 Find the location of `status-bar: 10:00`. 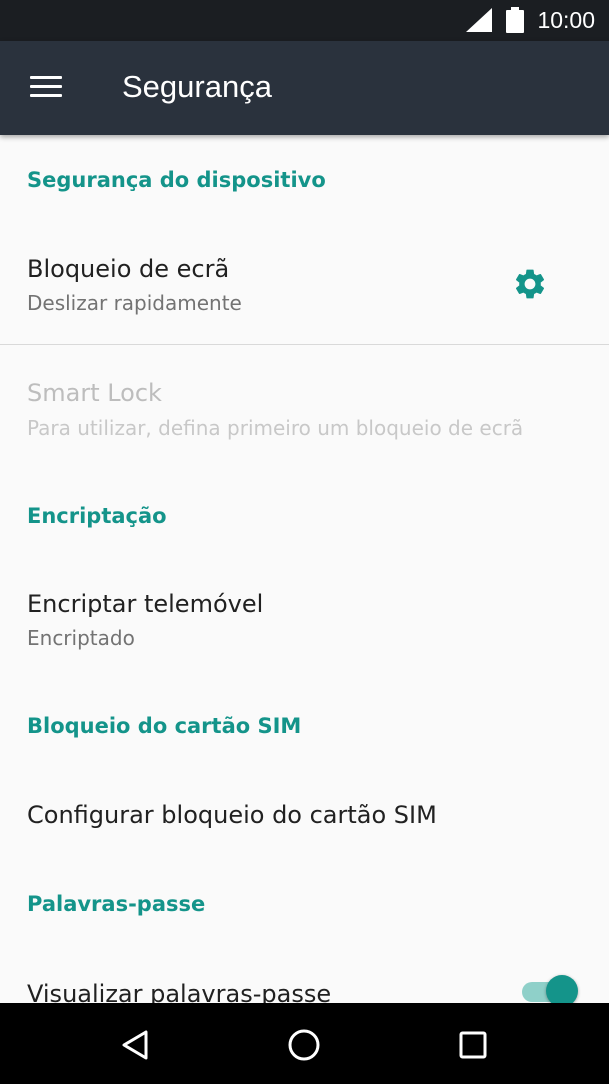

status-bar: 10:00 is located at coordinates (304, 20).